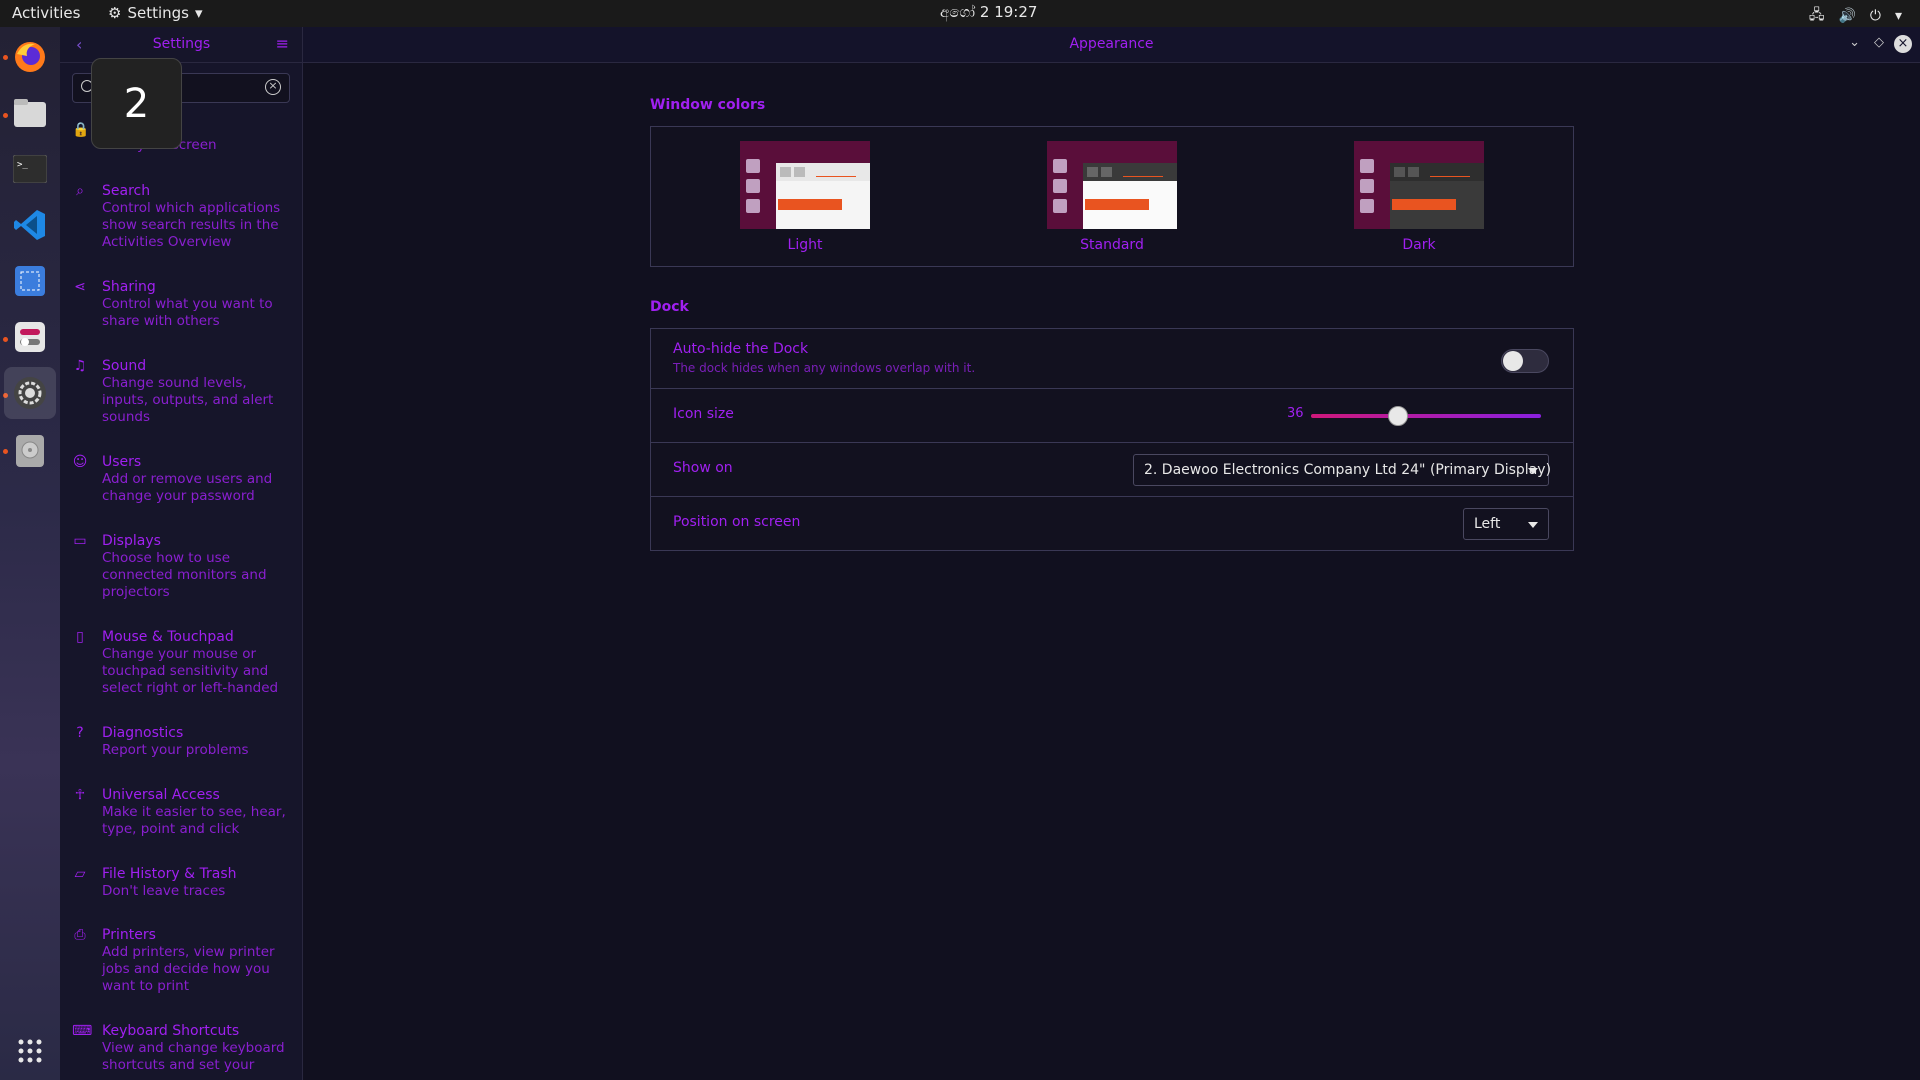 The image size is (1920, 1080). I want to click on clock: අගෝ 2 19:27, so click(988, 12).